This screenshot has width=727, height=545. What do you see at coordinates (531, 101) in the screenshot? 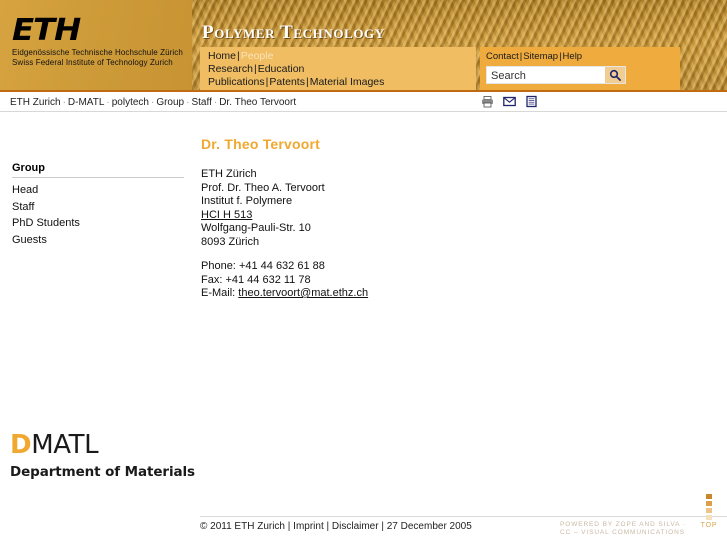
I see `page-icon` at bounding box center [531, 101].